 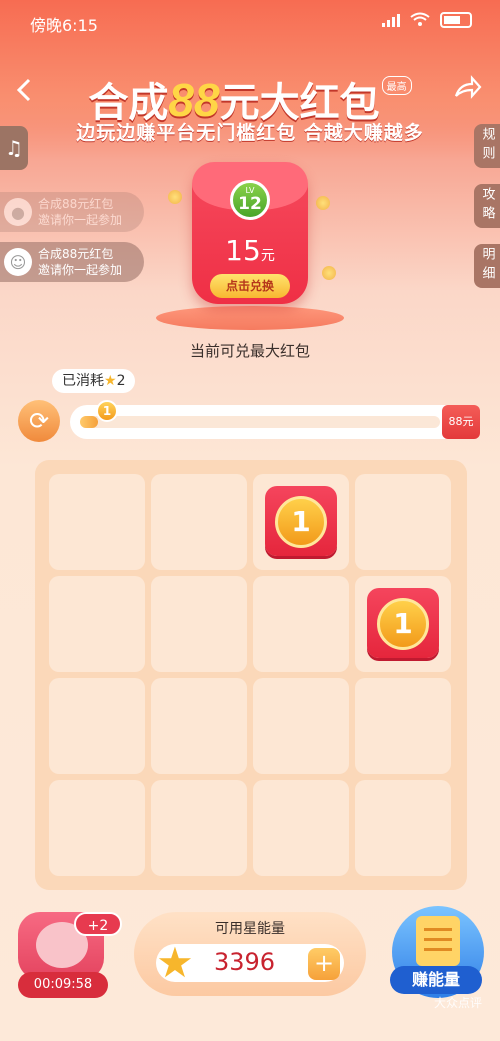 I want to click on invite-pill: ☺ 合成88元红包 邀请你一起参加, so click(x=72, y=262).